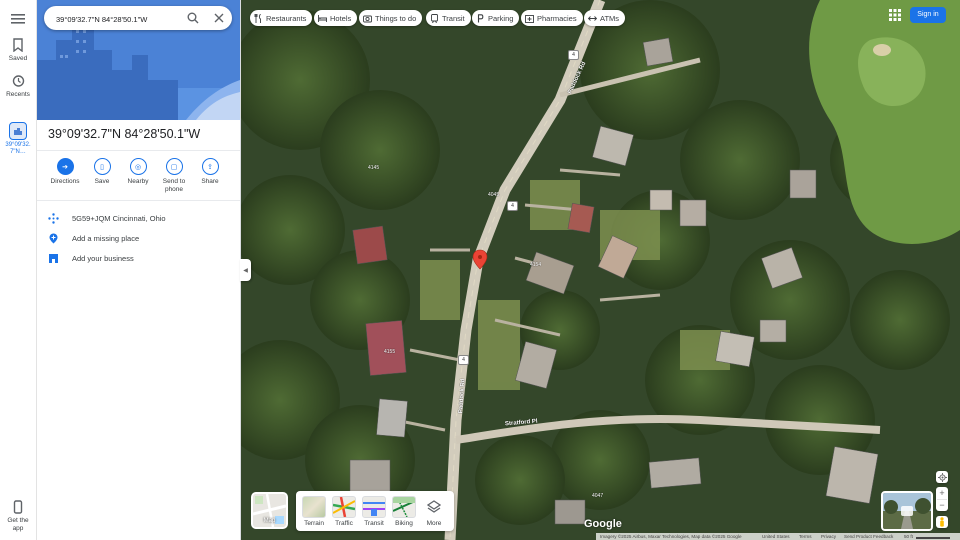  What do you see at coordinates (269, 510) in the screenshot?
I see `layer-toggle-map: Map` at bounding box center [269, 510].